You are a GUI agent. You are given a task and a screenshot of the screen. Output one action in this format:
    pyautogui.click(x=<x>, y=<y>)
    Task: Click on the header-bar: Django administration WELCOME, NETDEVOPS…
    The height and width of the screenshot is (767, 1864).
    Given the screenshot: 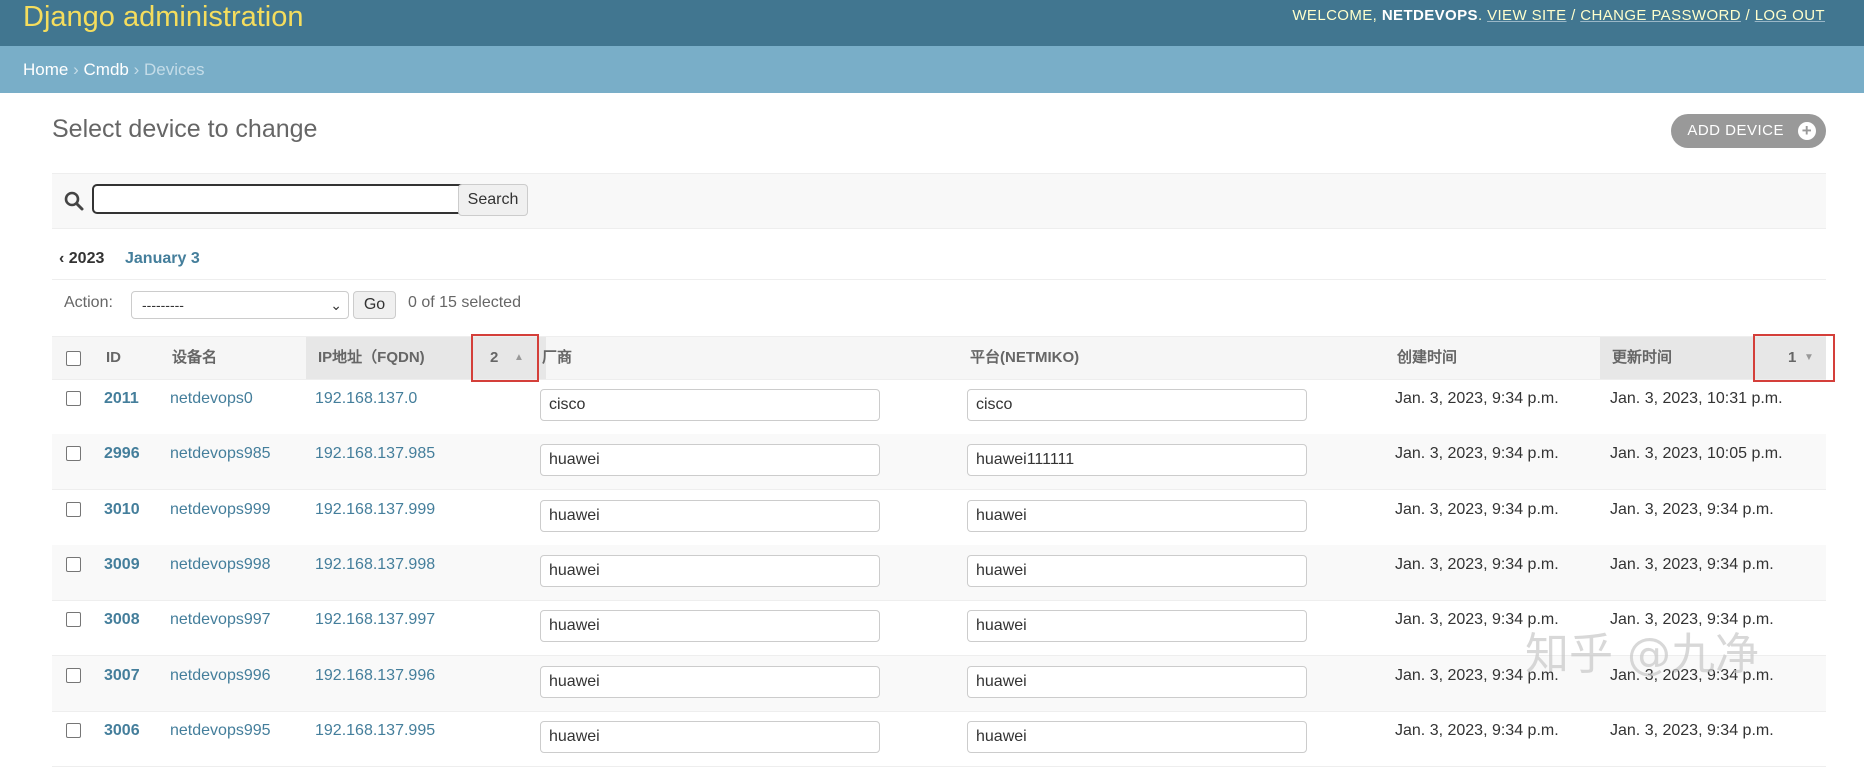 What is the action you would take?
    pyautogui.click(x=932, y=23)
    